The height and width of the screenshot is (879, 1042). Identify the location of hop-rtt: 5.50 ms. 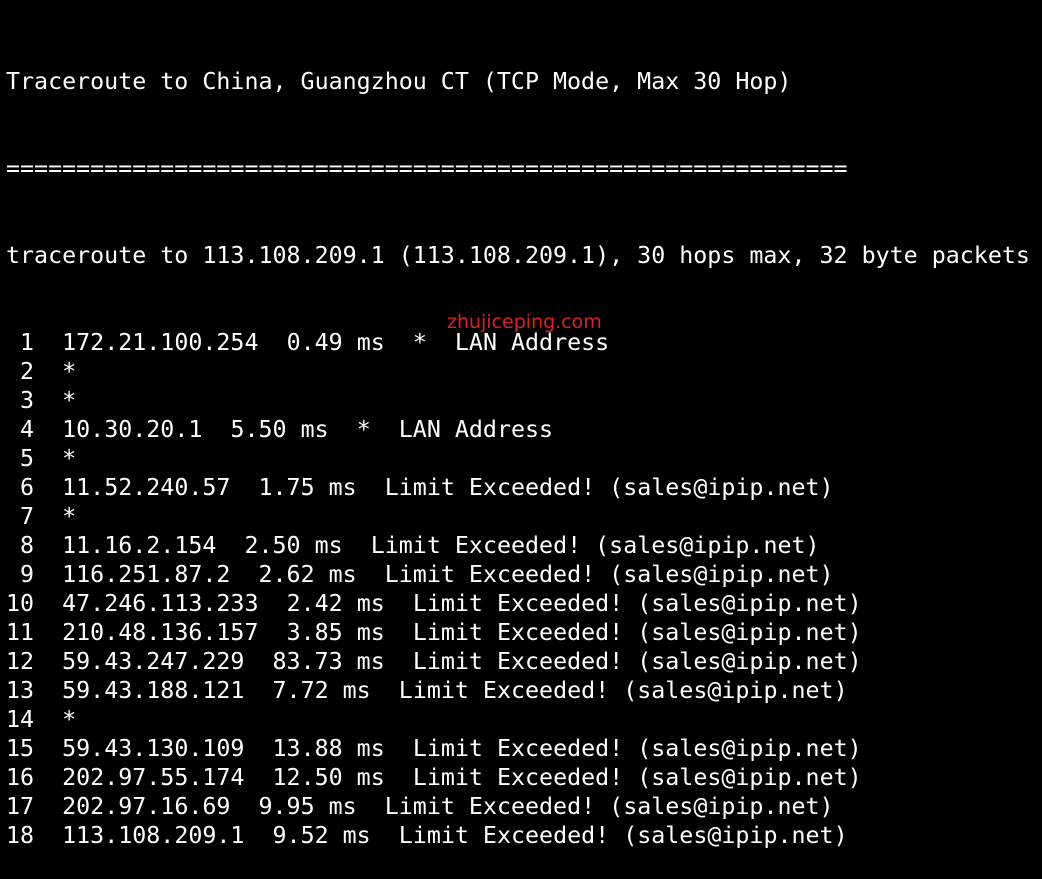
(279, 429).